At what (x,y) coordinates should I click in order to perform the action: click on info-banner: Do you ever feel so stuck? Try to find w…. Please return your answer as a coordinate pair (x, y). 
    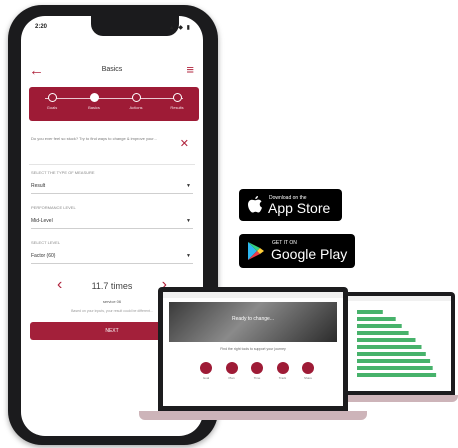
    Looking at the image, I should click on (112, 146).